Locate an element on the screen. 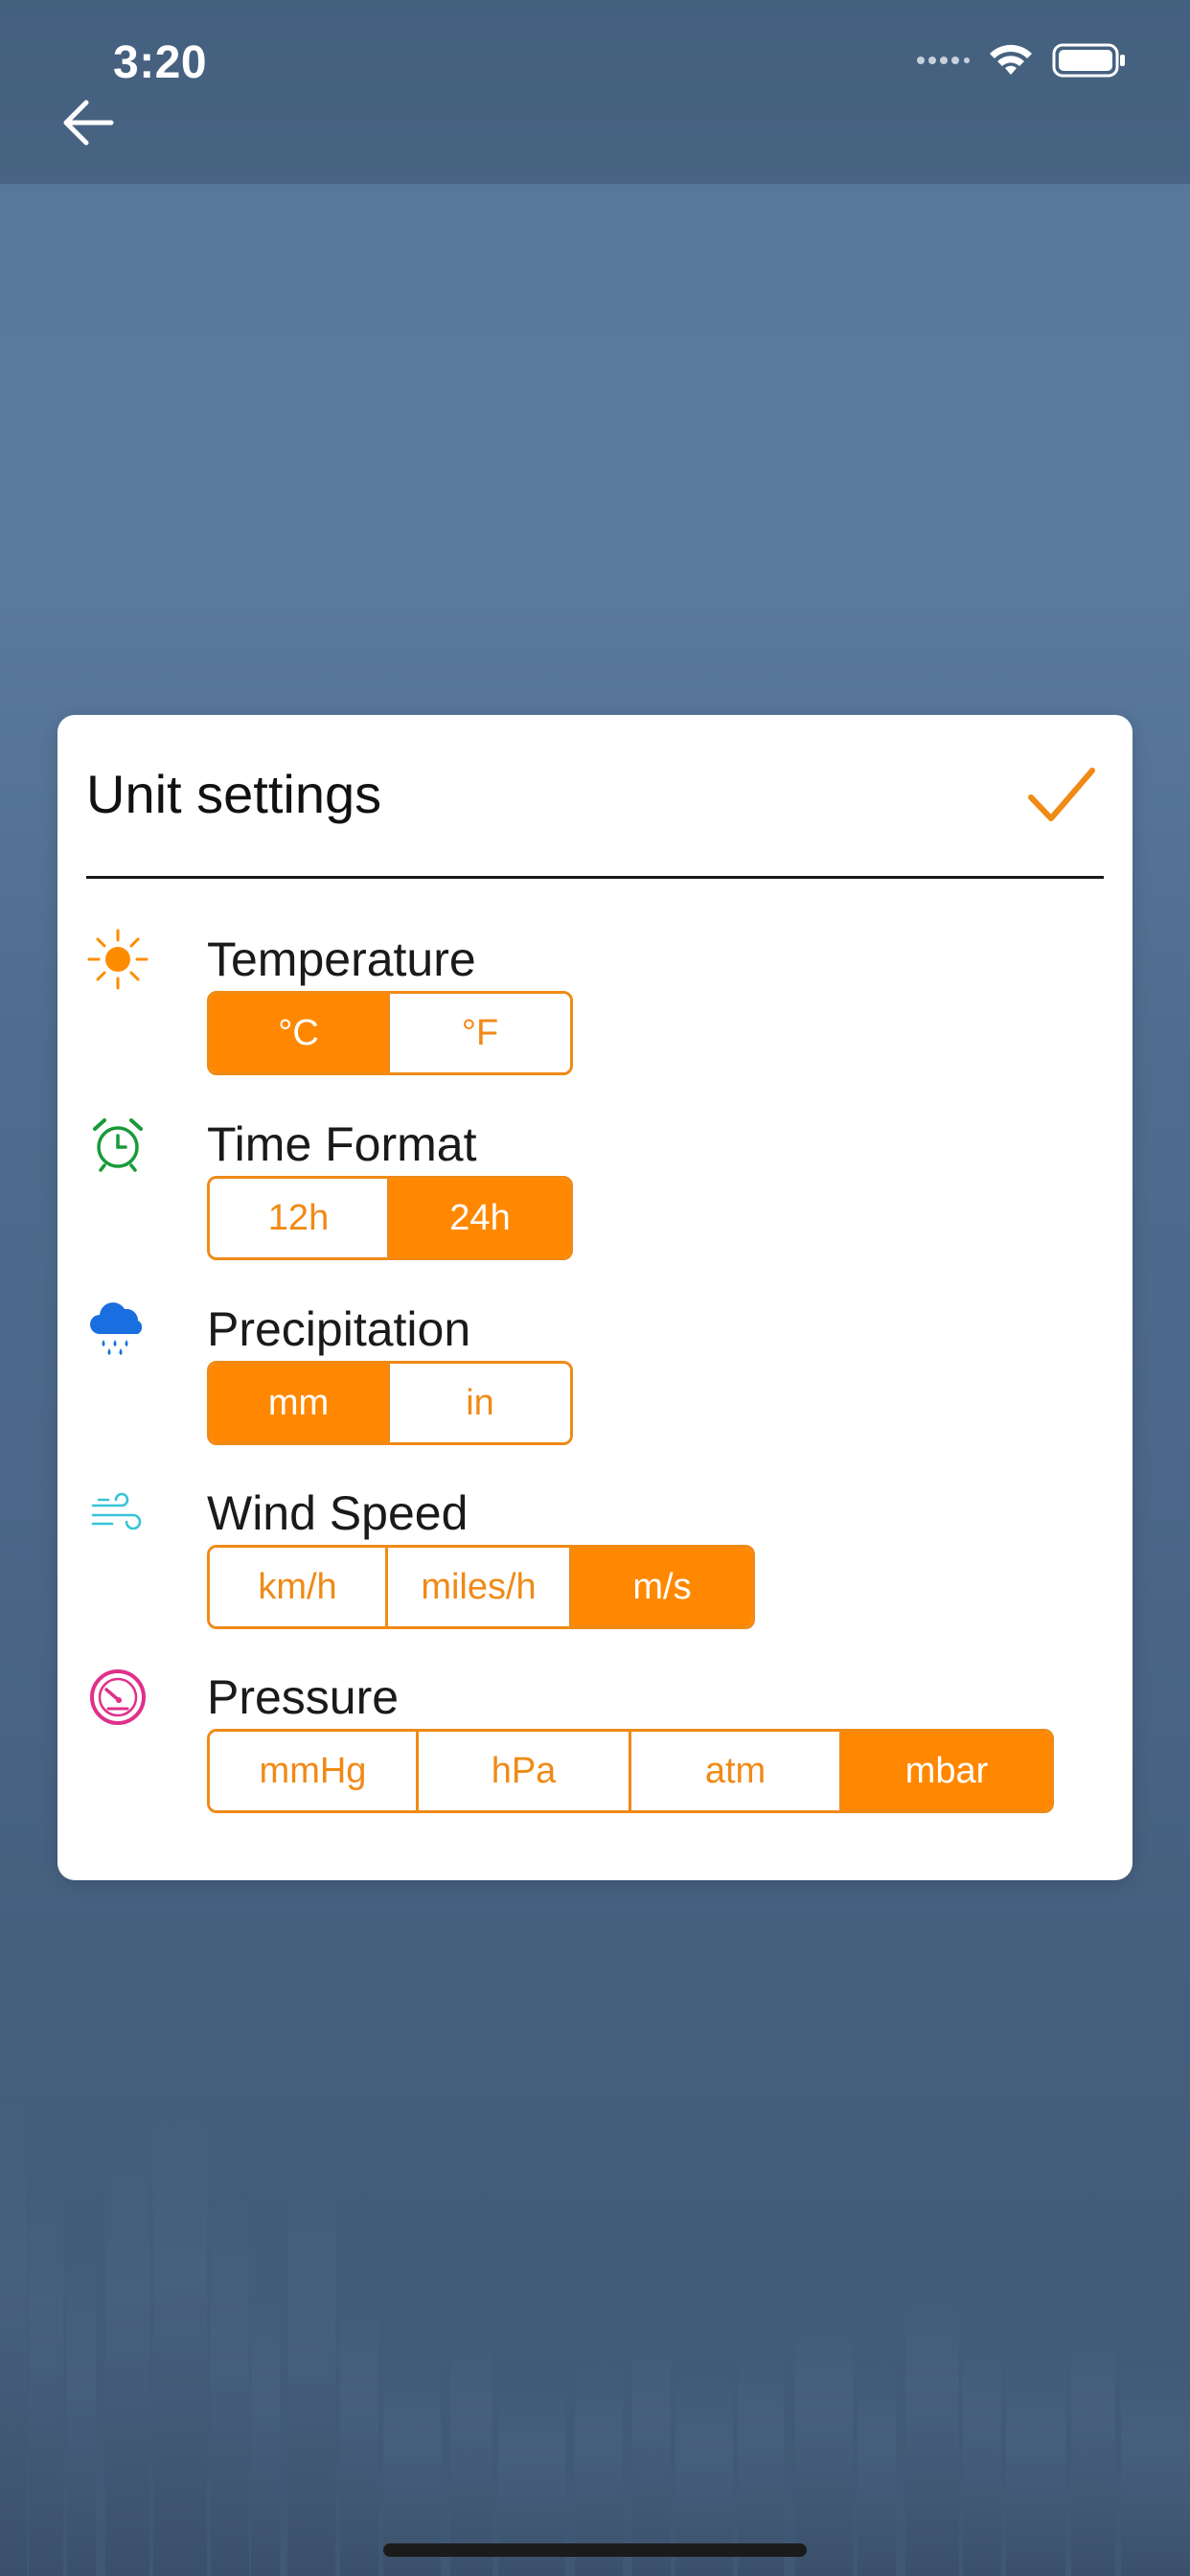 This screenshot has width=1190, height=2576. option-in: in is located at coordinates (480, 1403).